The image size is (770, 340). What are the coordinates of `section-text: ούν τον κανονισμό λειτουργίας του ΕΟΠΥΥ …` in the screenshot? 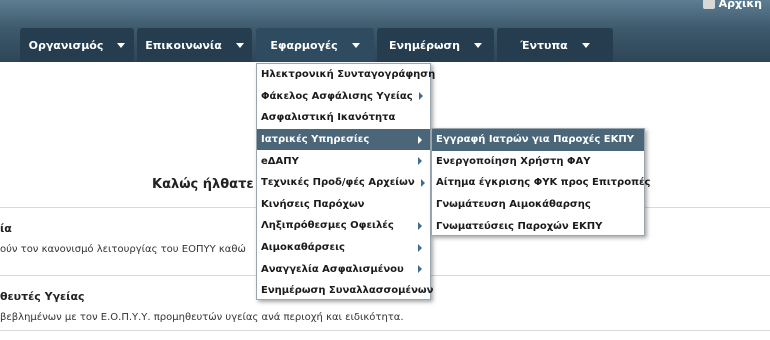 It's located at (123, 249).